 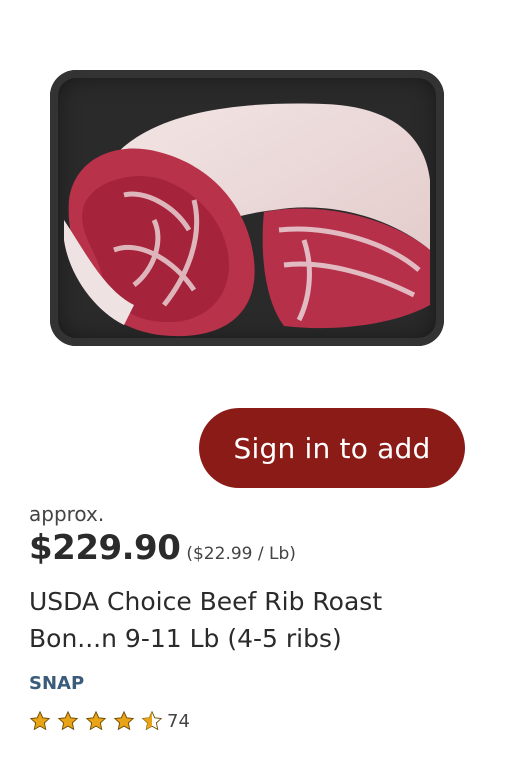 I want to click on half-star-icon, so click(x=152, y=720).